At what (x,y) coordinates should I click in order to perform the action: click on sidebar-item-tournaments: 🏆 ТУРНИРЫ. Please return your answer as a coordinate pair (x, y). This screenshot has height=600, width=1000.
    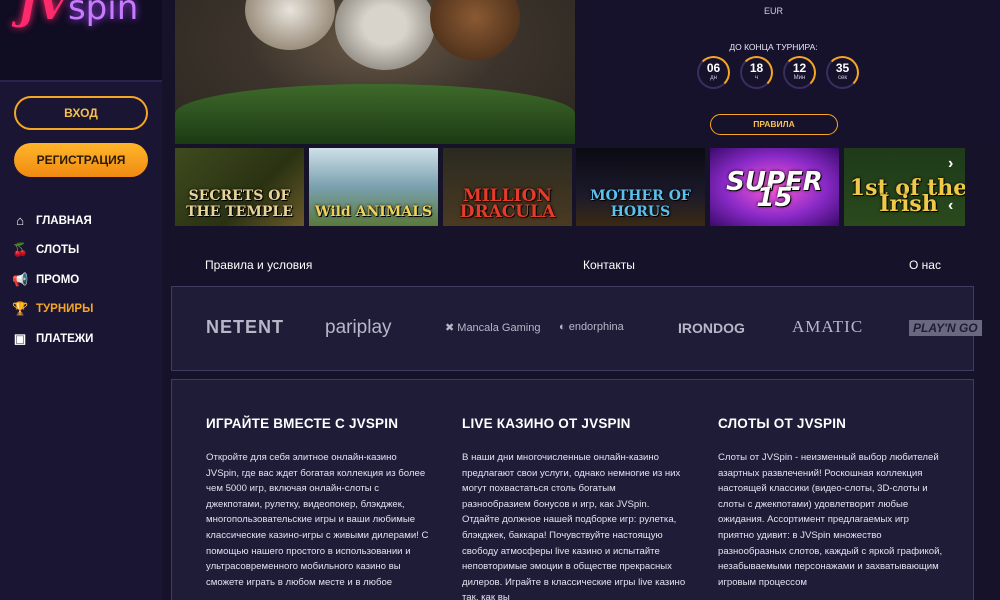
    Looking at the image, I should click on (87, 310).